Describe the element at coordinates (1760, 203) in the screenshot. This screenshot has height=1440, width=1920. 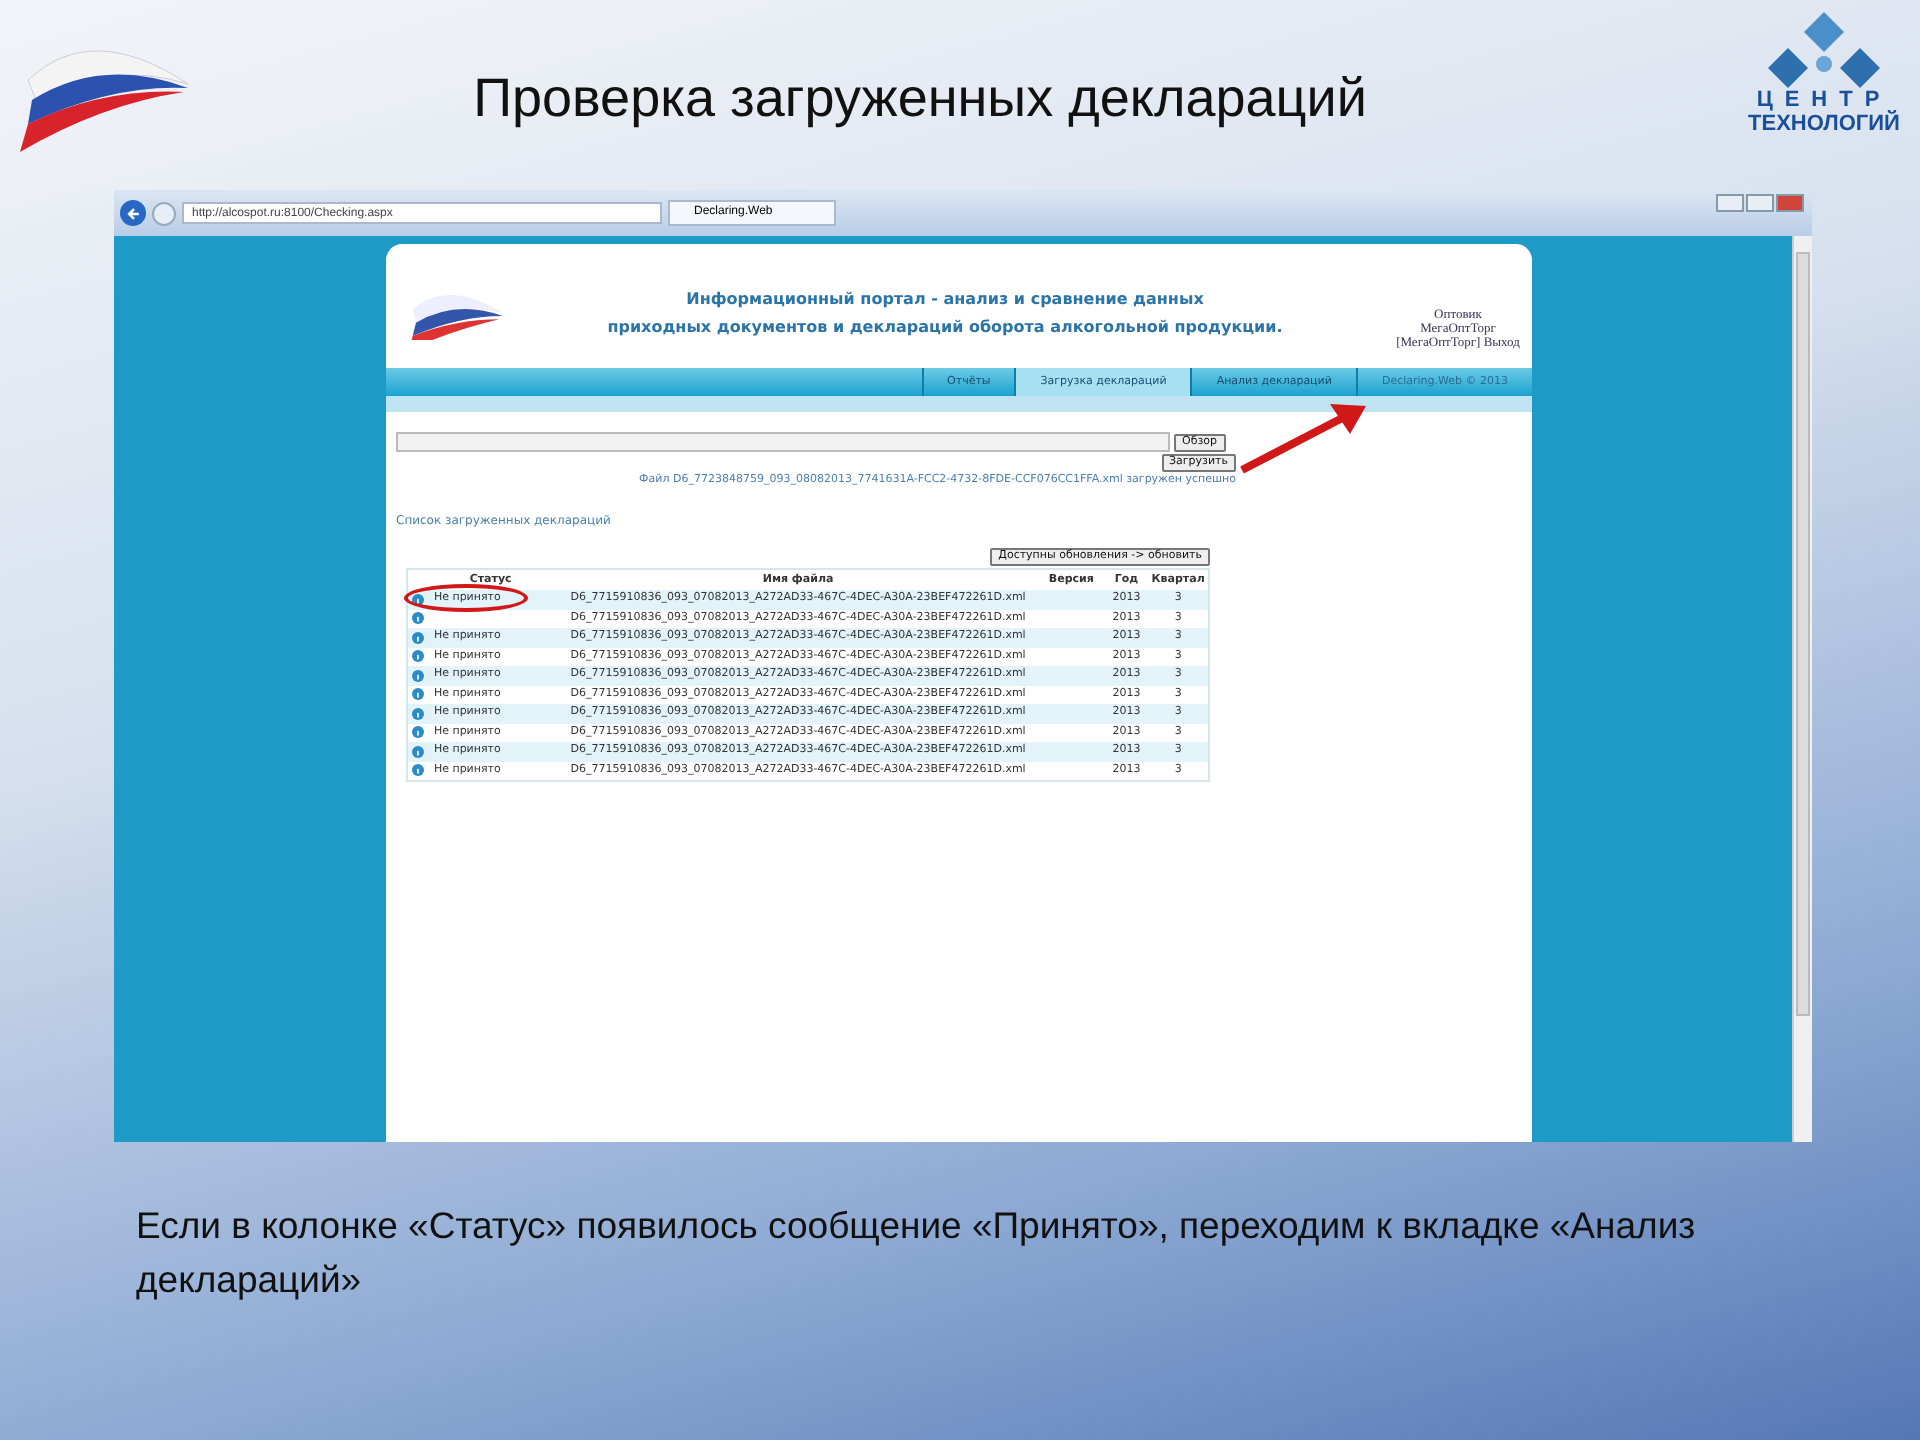
I see `maximize-button` at that location.